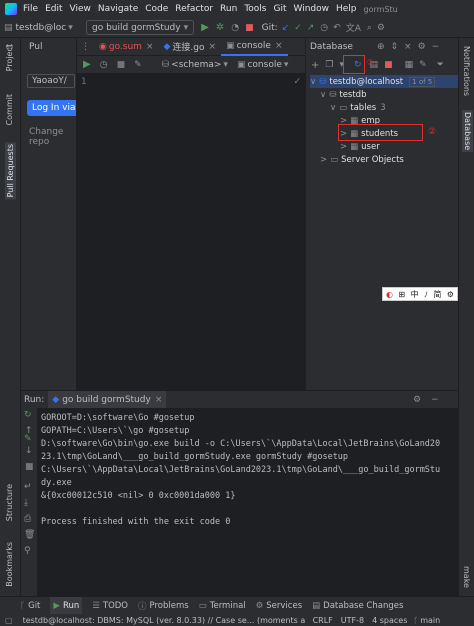 The width and height of the screenshot is (474, 626). Describe the element at coordinates (205, 27) in the screenshot. I see `run-icon: ▶` at that location.